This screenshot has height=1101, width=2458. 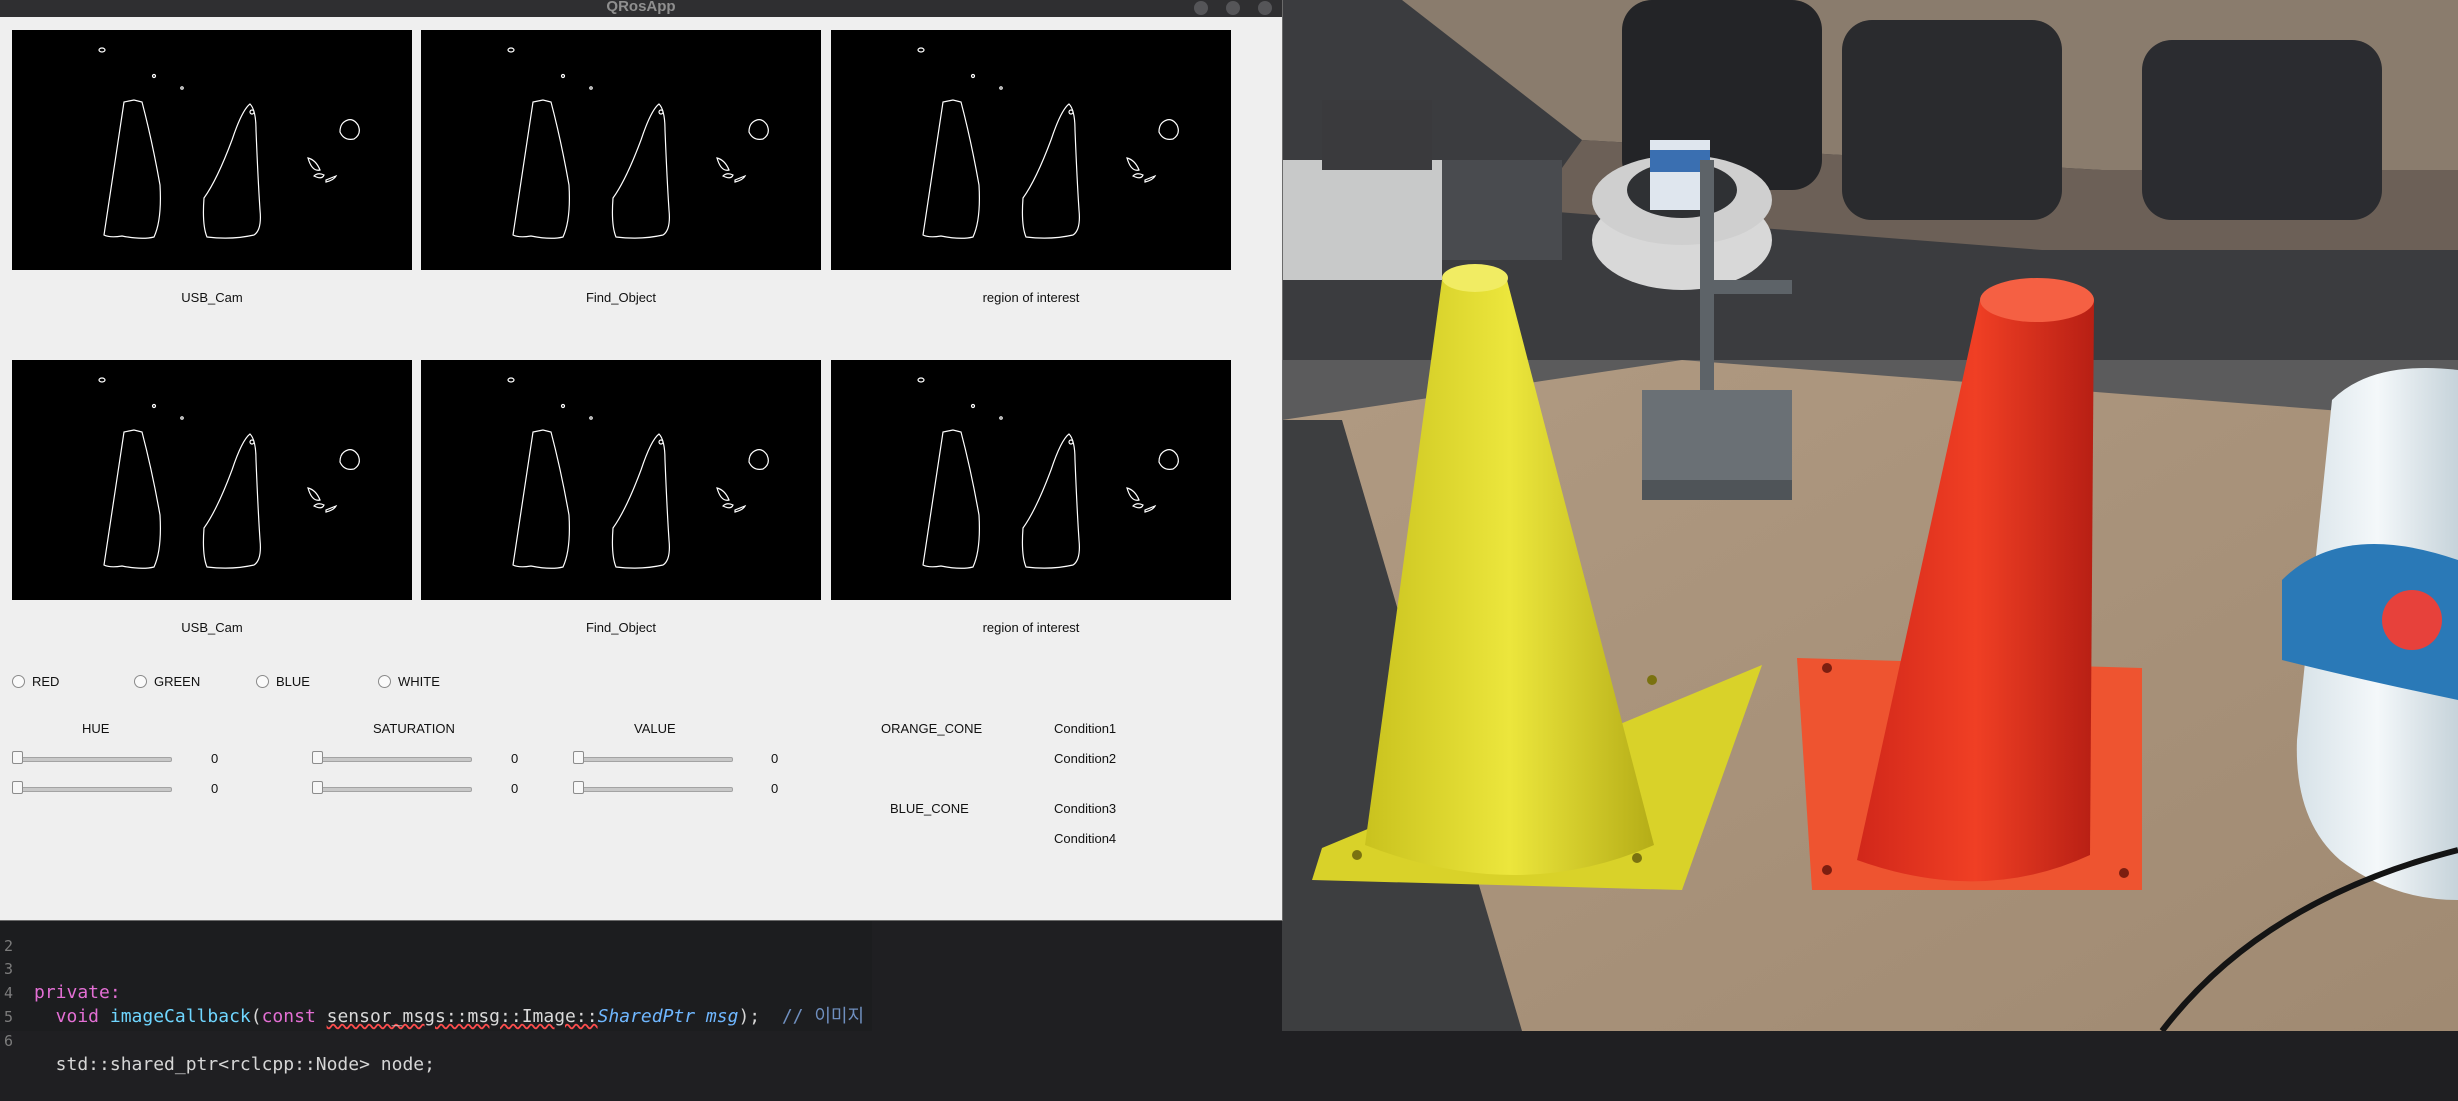 I want to click on hue-value-high: 0, so click(x=215, y=788).